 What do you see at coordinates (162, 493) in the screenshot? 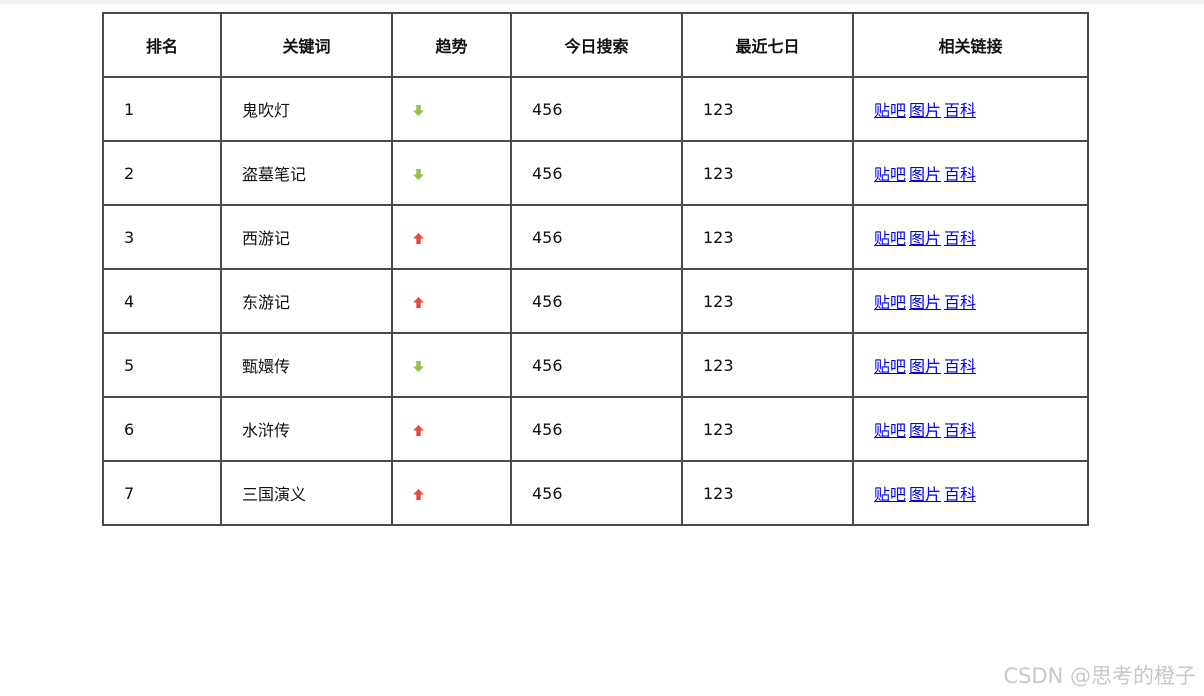
I see `rank-cell: 7` at bounding box center [162, 493].